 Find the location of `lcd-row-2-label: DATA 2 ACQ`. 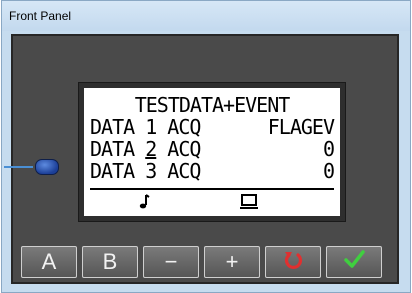

lcd-row-2-label: DATA 2 ACQ is located at coordinates (145, 149).